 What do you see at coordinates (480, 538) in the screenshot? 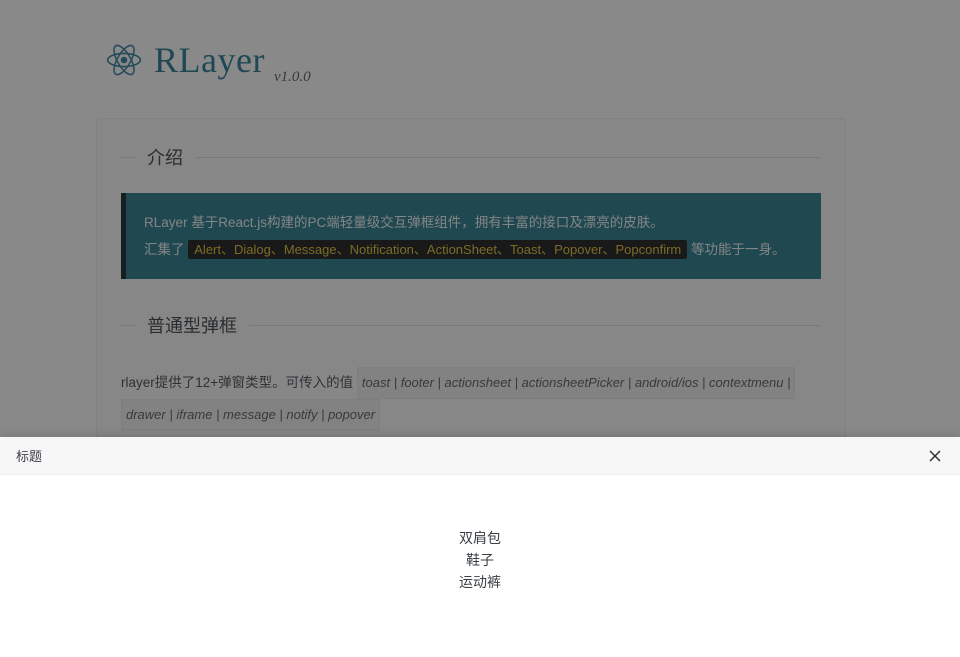
I see `list-item: 双肩包` at bounding box center [480, 538].